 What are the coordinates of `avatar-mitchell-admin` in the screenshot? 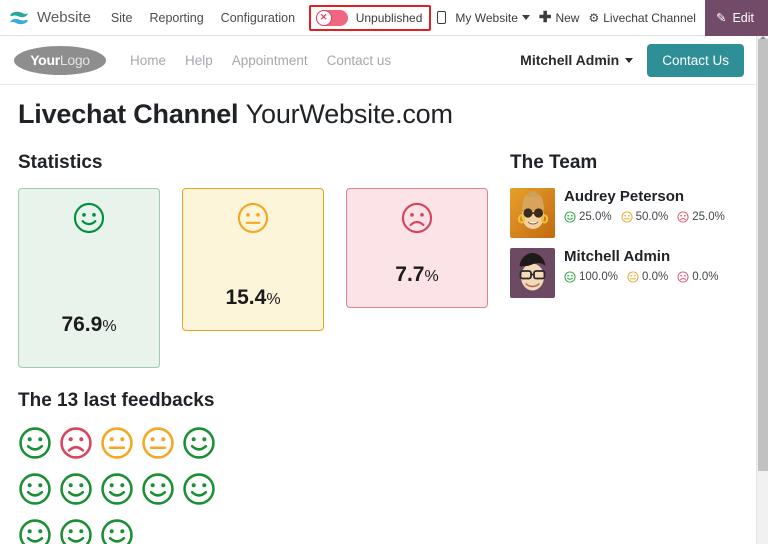 It's located at (532, 273).